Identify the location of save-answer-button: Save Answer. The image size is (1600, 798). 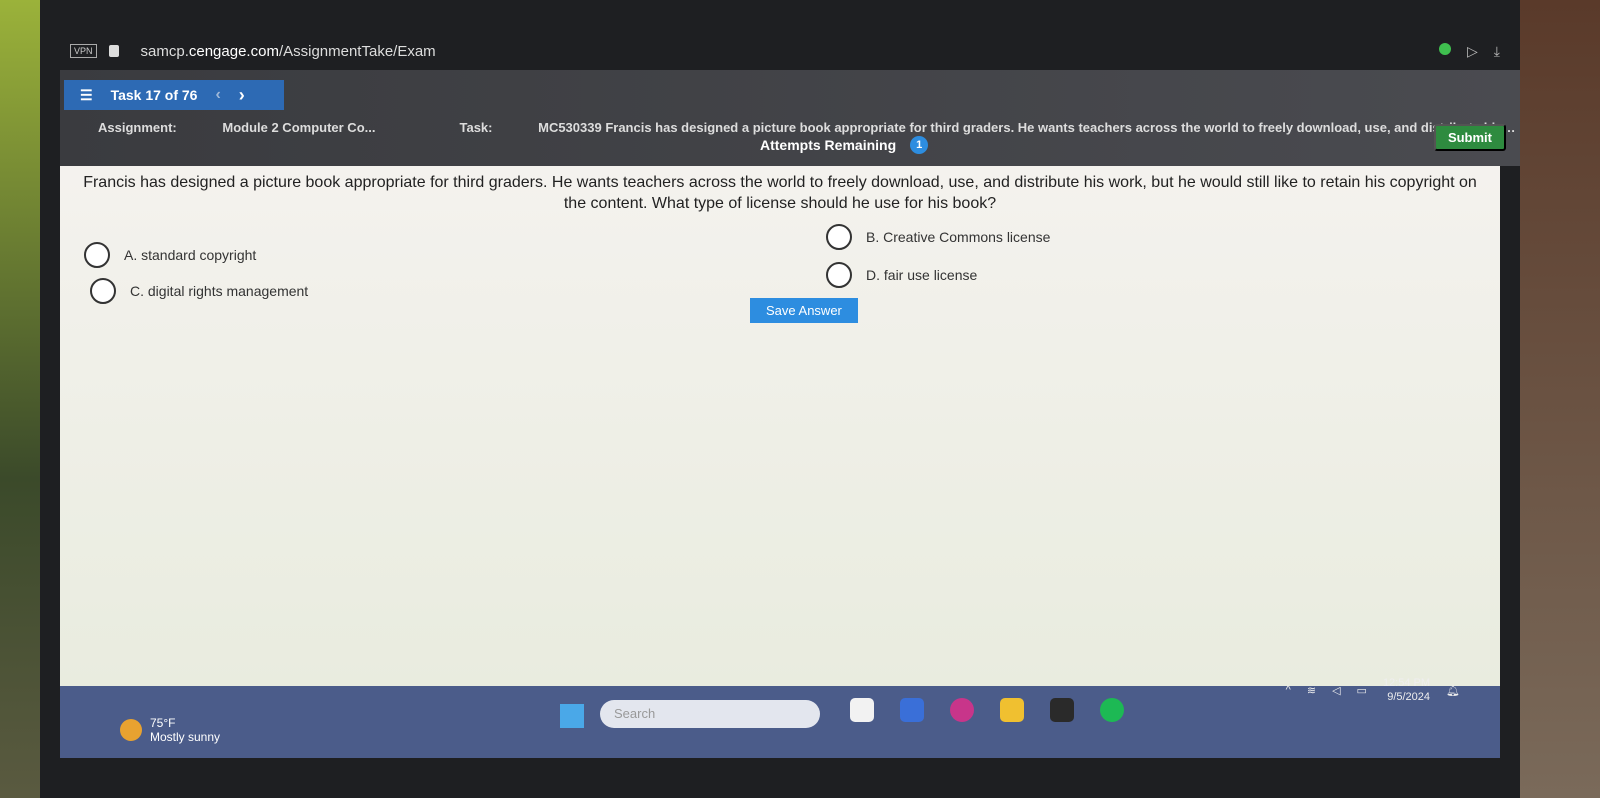
(804, 310).